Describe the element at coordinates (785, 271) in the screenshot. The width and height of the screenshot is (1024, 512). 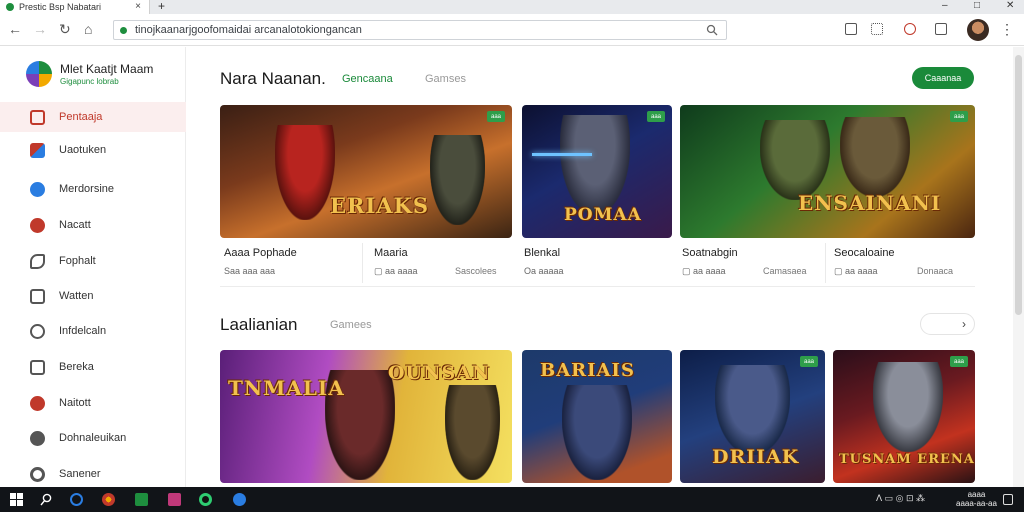
I see `game-genre: Camasaea` at that location.